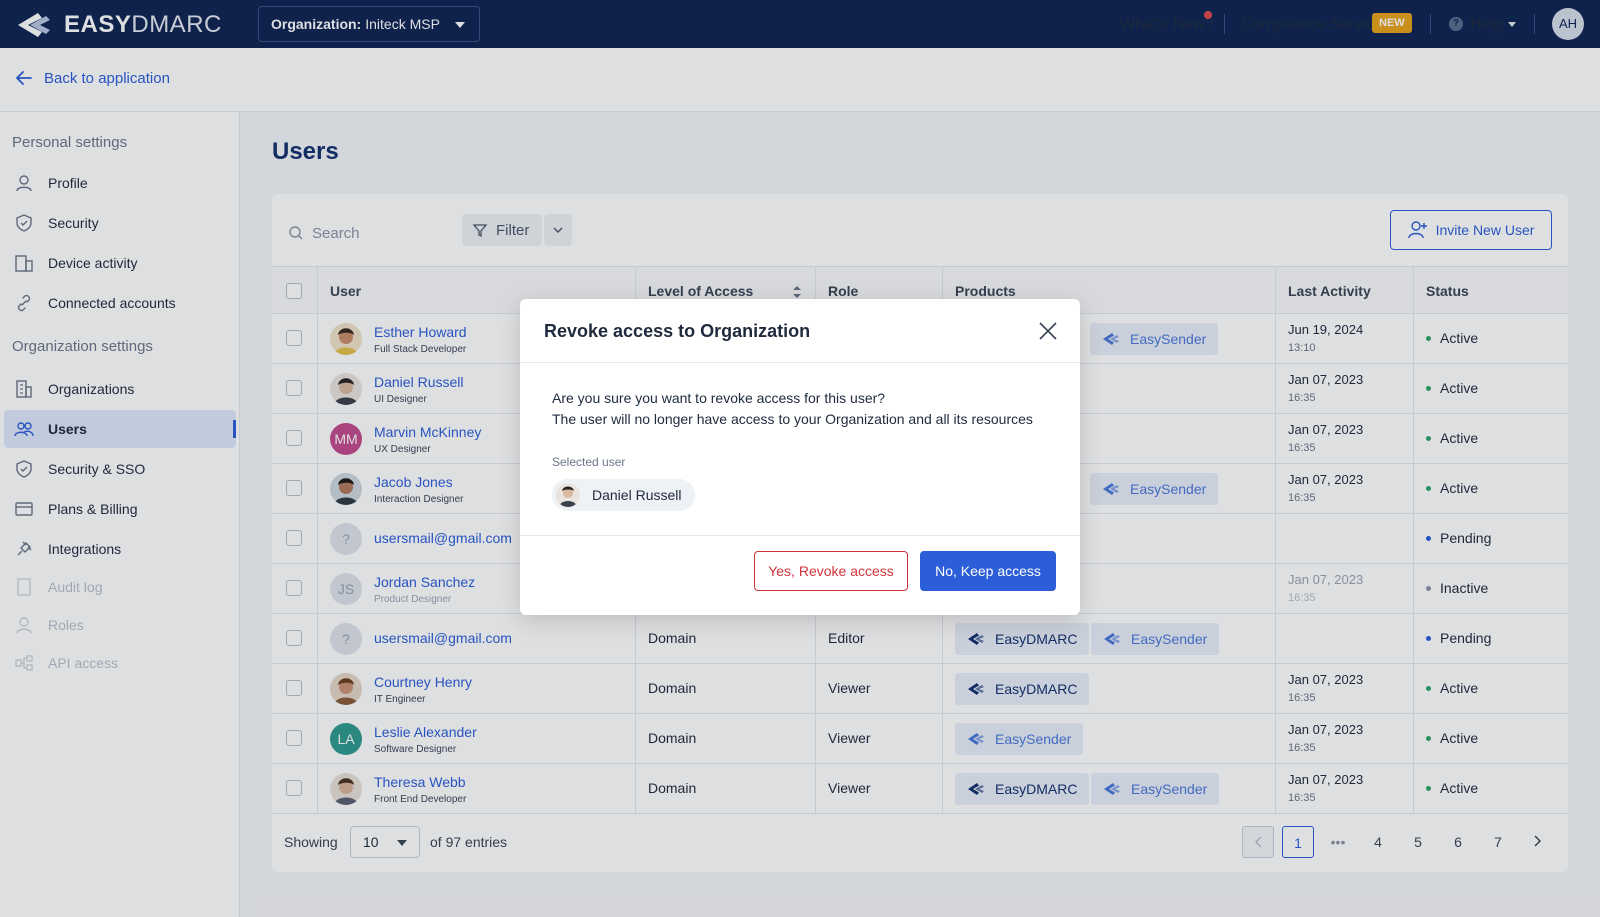  What do you see at coordinates (831, 571) in the screenshot?
I see `revoke-access-button: Yes, Revoke access` at bounding box center [831, 571].